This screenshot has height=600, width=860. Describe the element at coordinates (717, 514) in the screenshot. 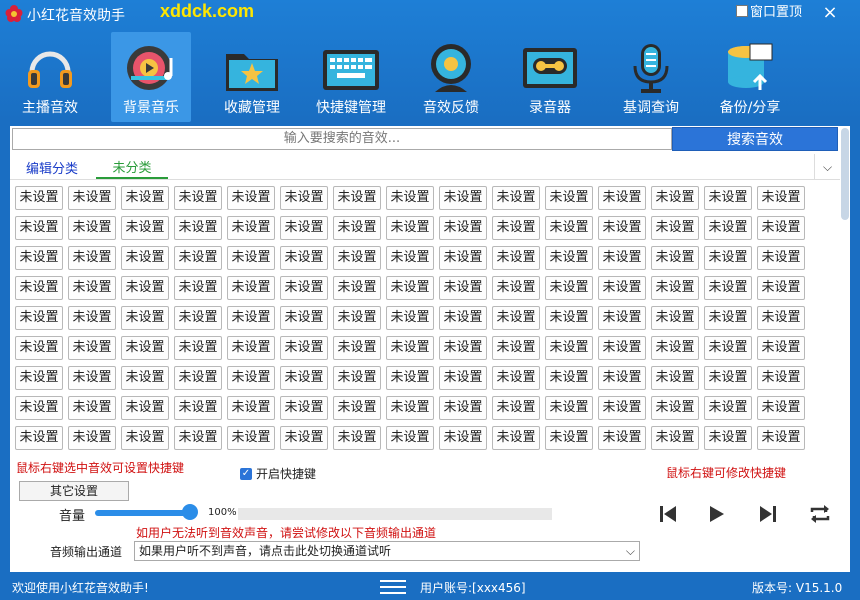

I see `play-icon` at that location.